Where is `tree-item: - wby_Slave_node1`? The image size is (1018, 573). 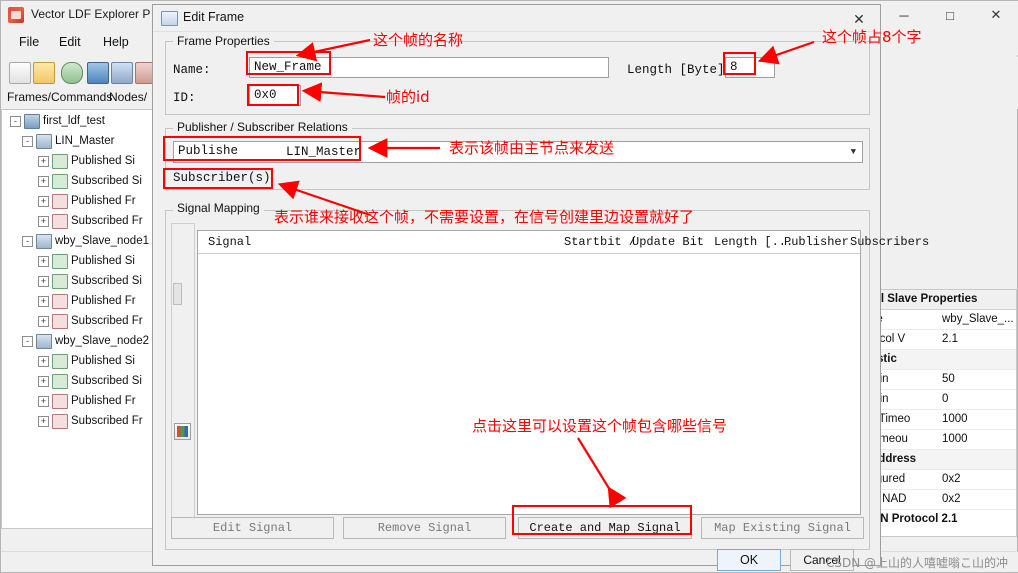 tree-item: - wby_Slave_node1 is located at coordinates (75, 241).